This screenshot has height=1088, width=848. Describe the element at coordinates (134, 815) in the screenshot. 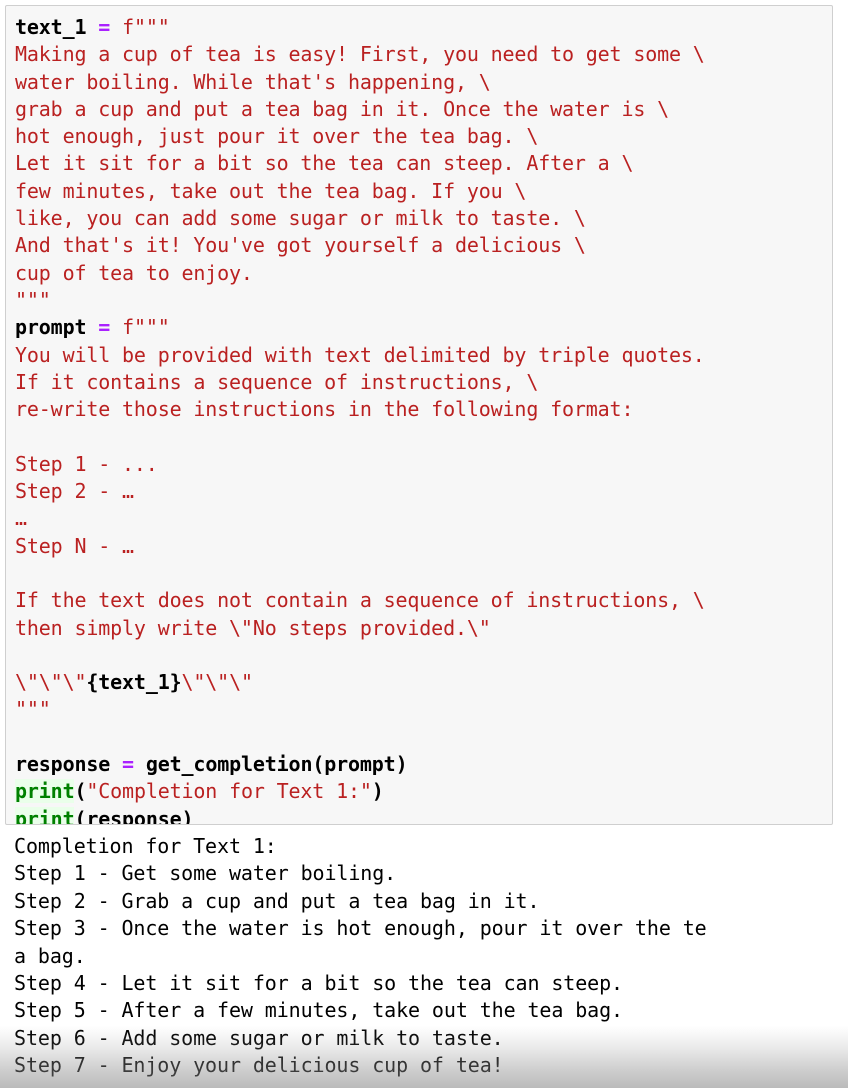

I see `code-token: (response)` at that location.